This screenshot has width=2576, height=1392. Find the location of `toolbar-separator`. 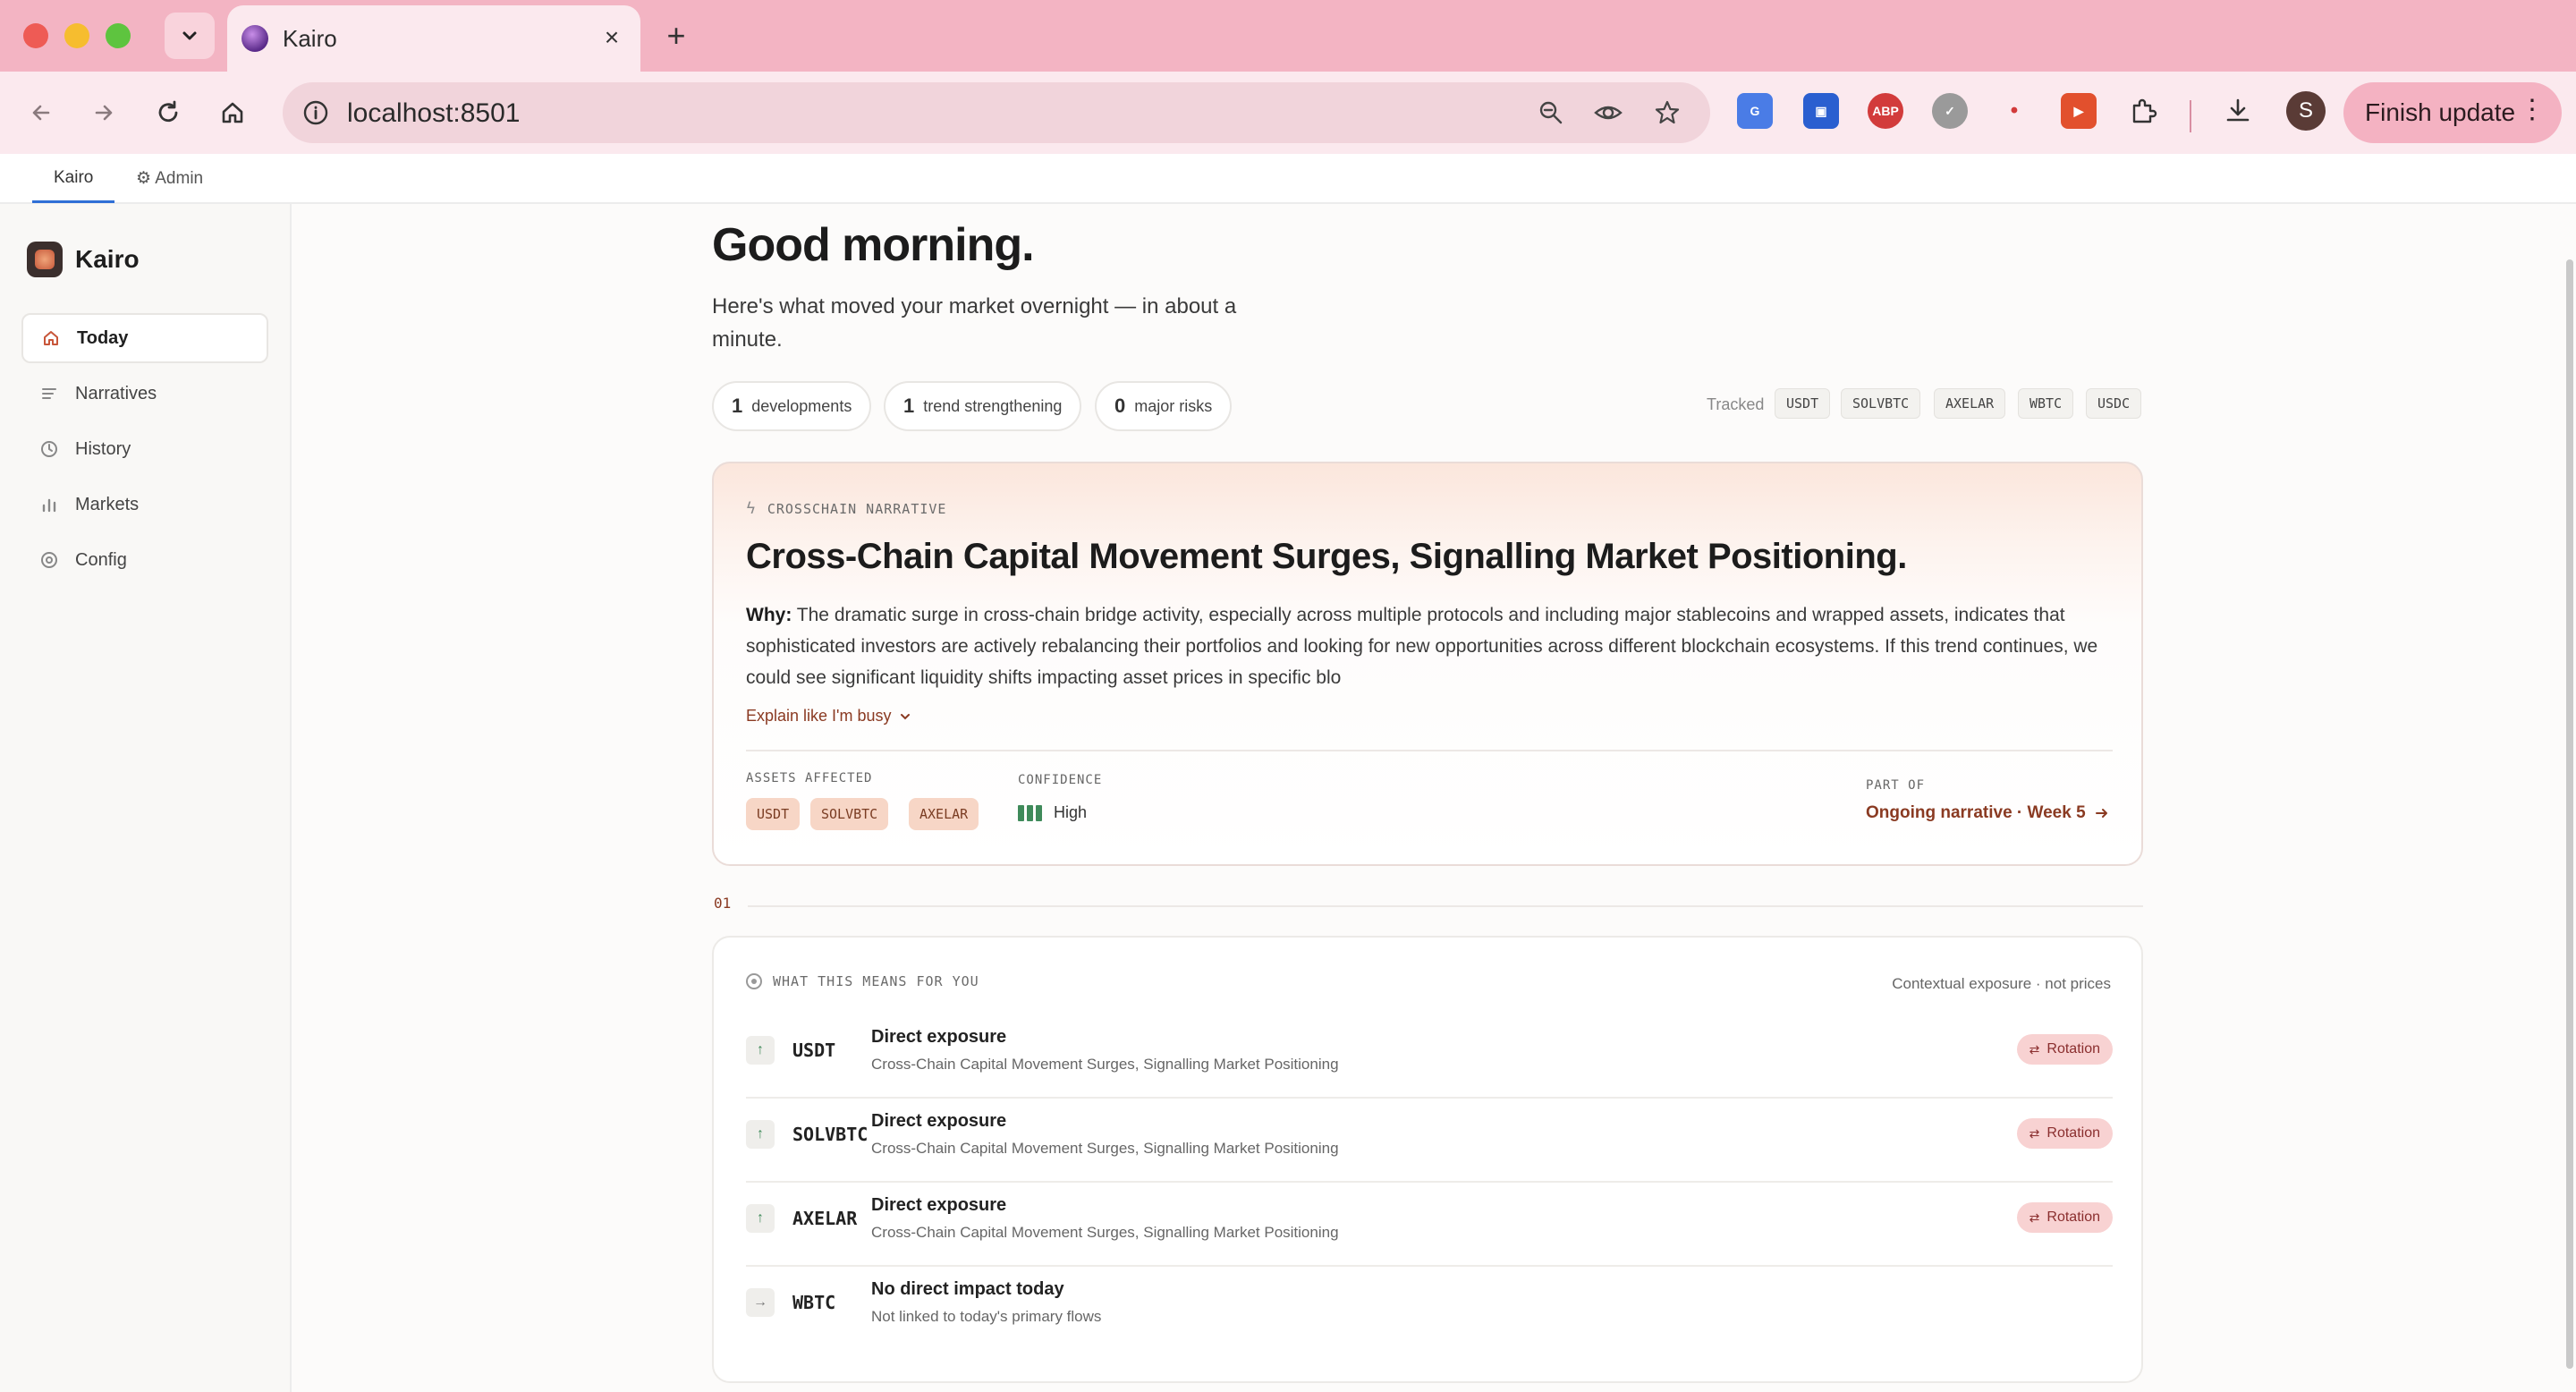

toolbar-separator is located at coordinates (2190, 116).